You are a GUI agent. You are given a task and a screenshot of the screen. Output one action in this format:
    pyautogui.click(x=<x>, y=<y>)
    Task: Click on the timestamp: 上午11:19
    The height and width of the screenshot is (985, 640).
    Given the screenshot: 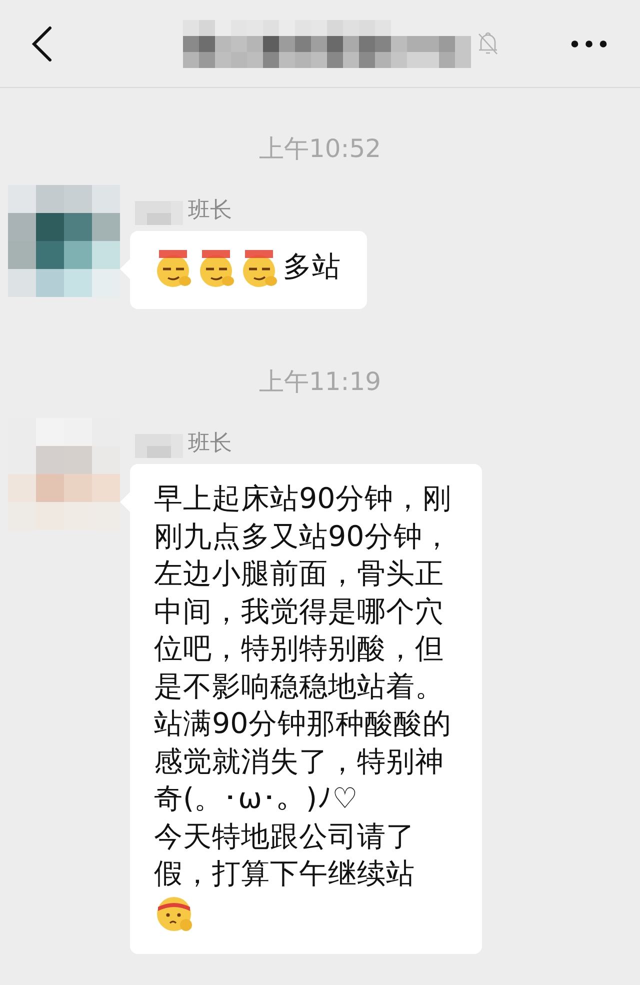 What is the action you would take?
    pyautogui.click(x=320, y=382)
    